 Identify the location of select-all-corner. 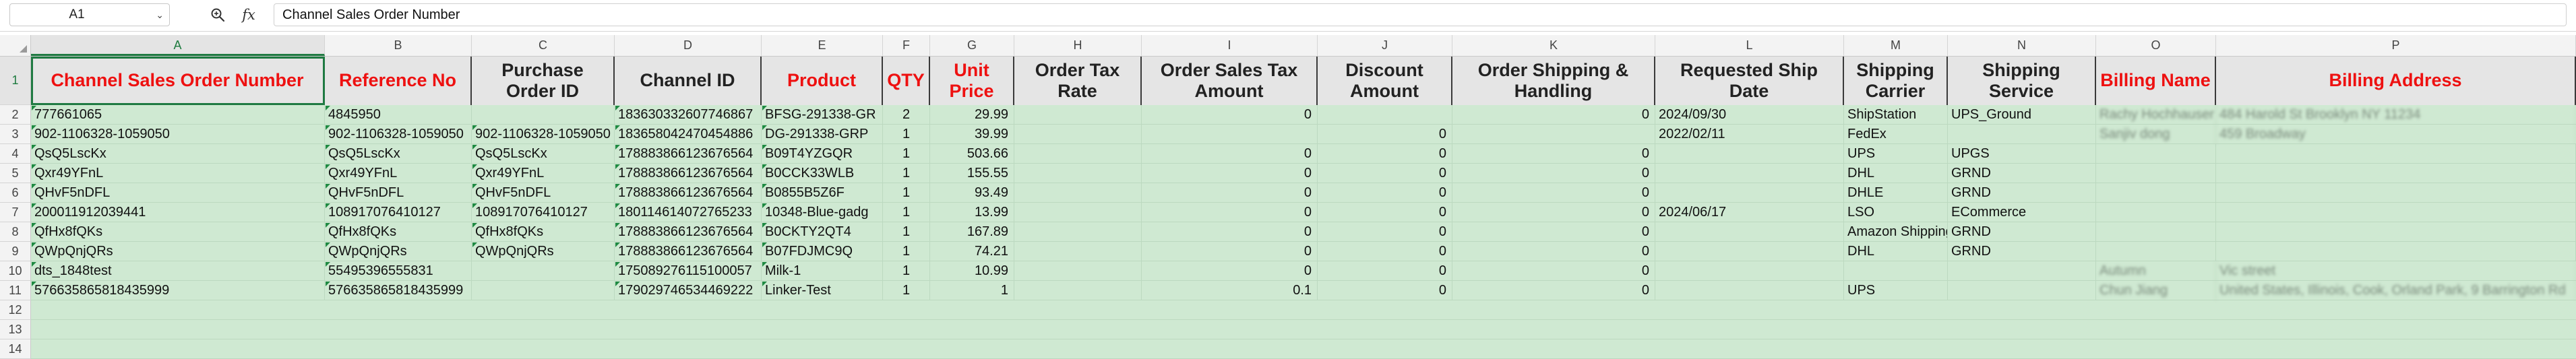
(16, 45).